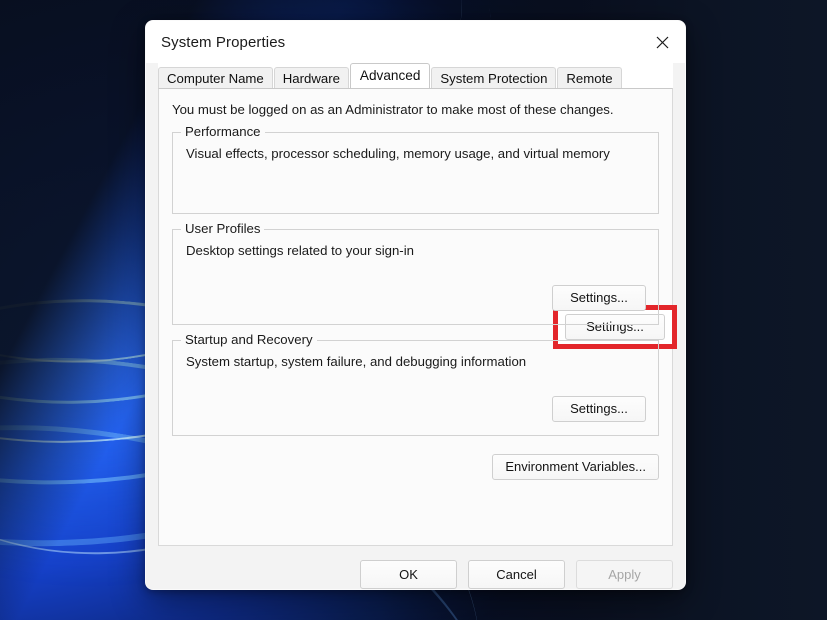  I want to click on dialog-title: System Properties, so click(223, 42).